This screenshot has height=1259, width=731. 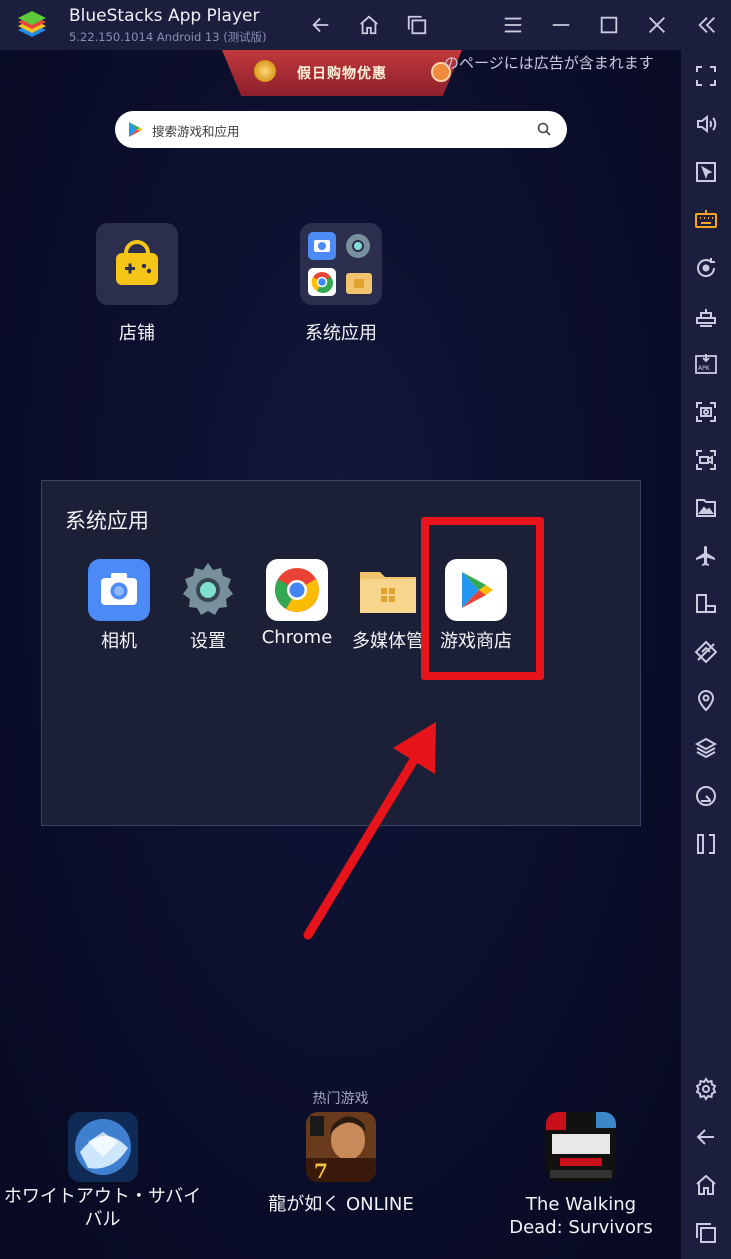 I want to click on airplane-mode-button, so click(x=706, y=556).